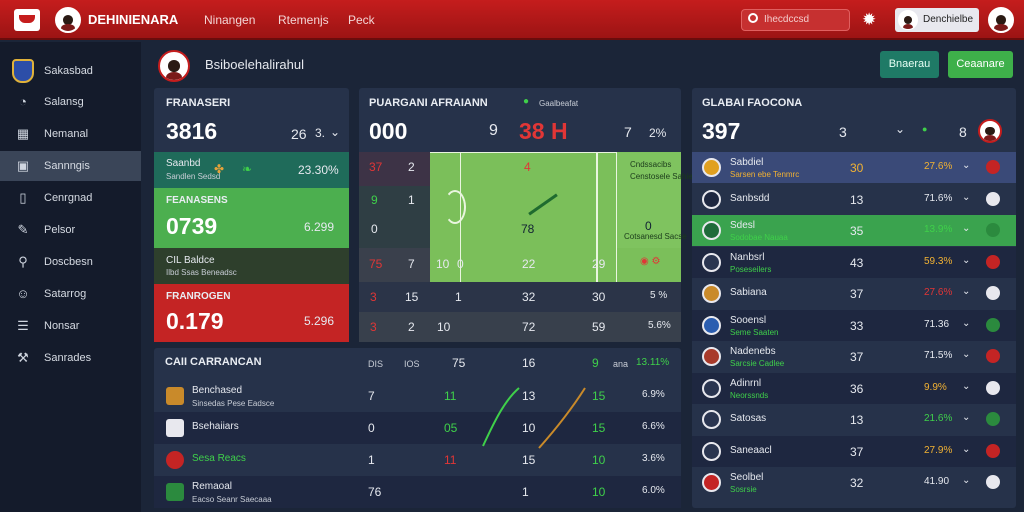  I want to click on primary-button: Bnaerau, so click(909, 64).